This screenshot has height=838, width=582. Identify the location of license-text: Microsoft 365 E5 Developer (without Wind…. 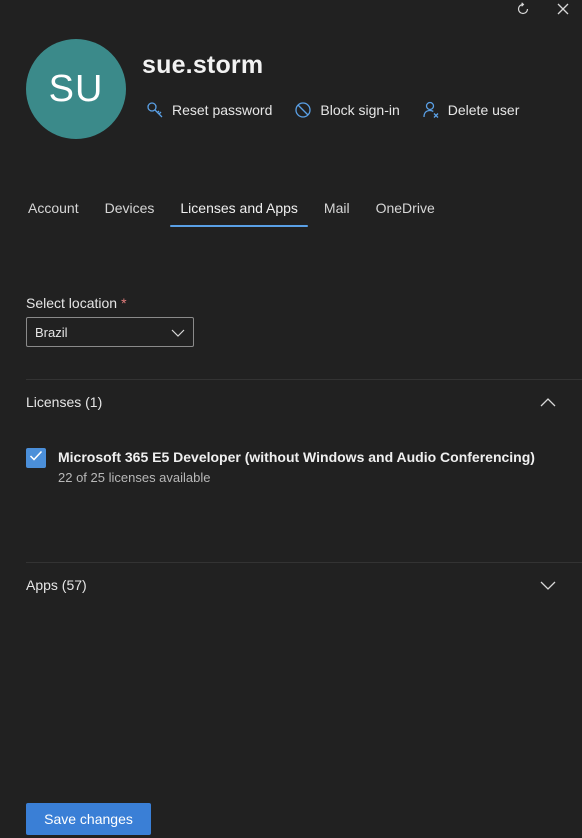
(296, 466).